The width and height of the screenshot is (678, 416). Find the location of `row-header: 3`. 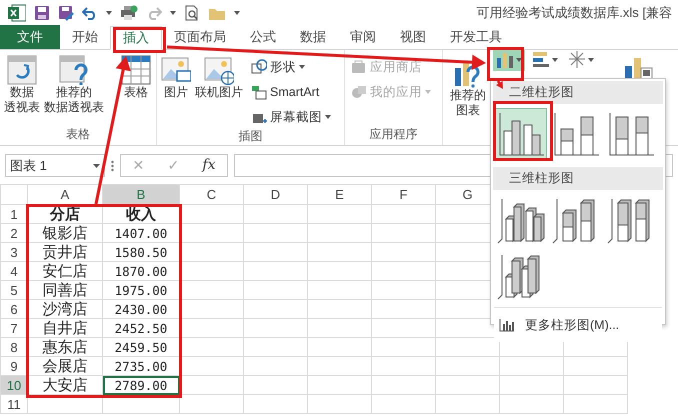

row-header: 3 is located at coordinates (14, 252).